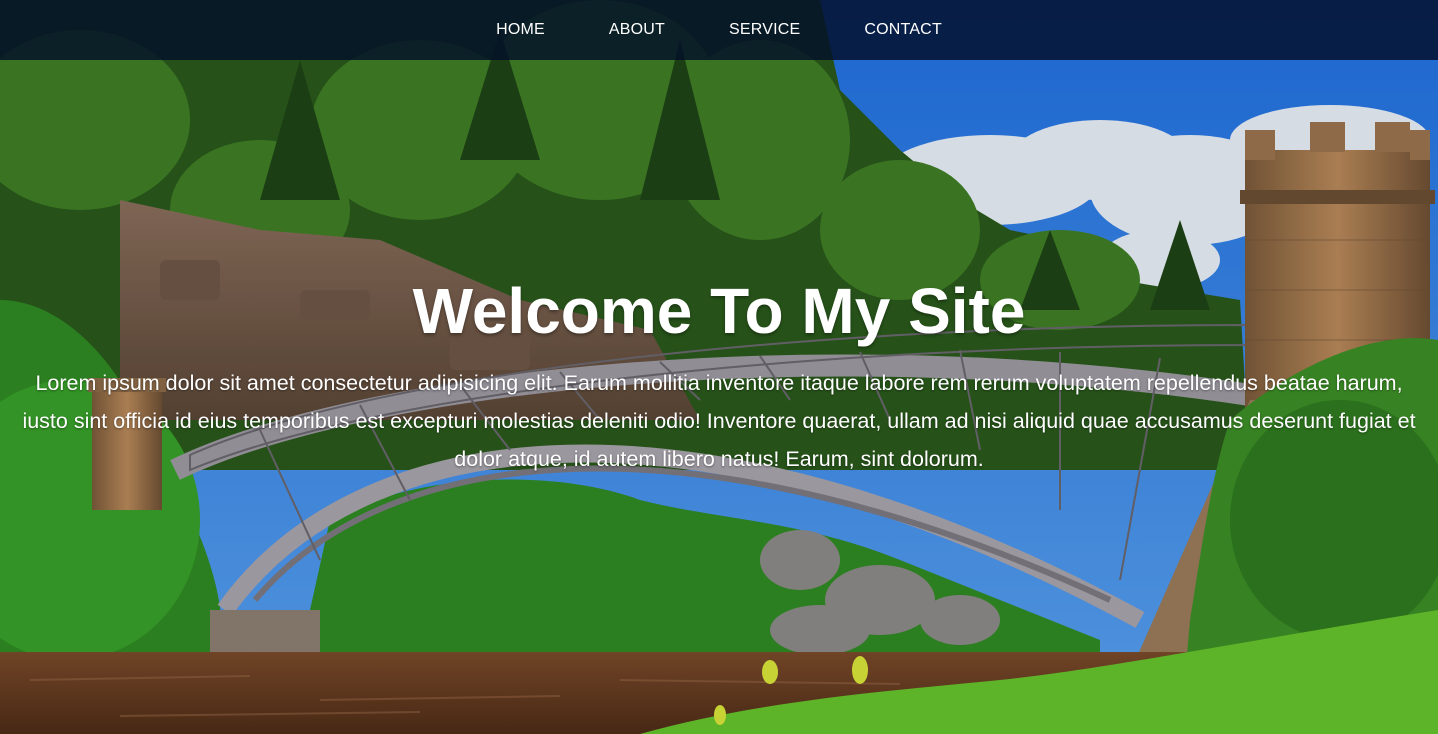  Describe the element at coordinates (764, 30) in the screenshot. I see `nav-link-service: SERVICE` at that location.